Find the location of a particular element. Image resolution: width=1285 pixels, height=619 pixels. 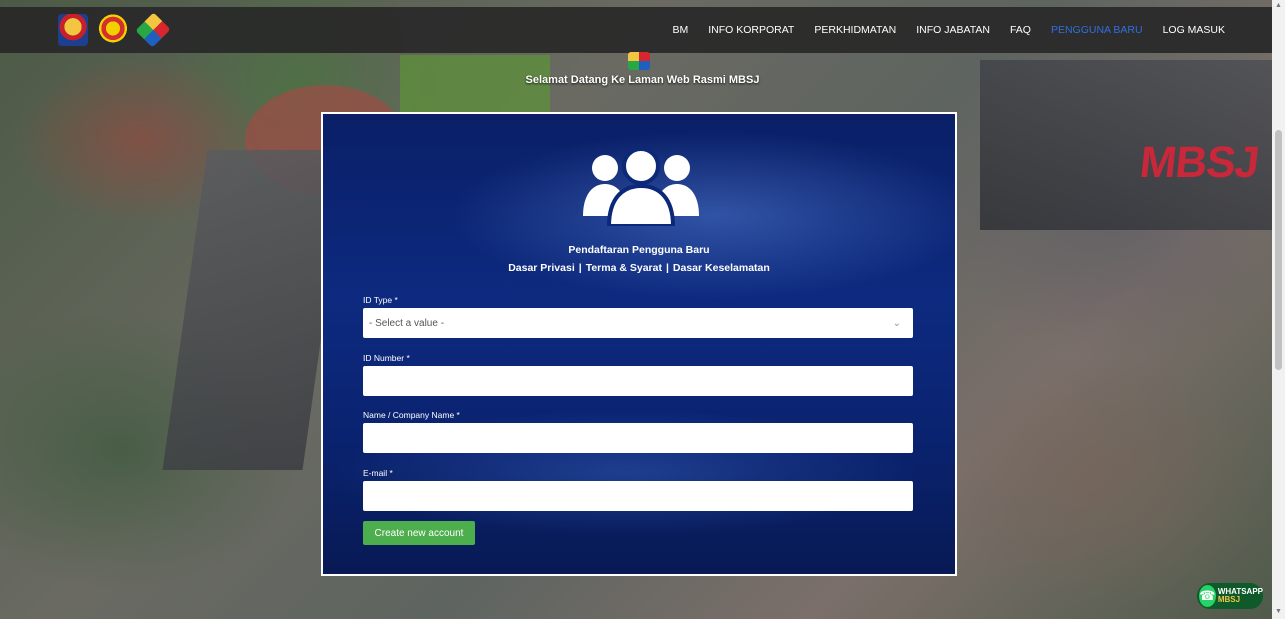

email-input is located at coordinates (638, 496).